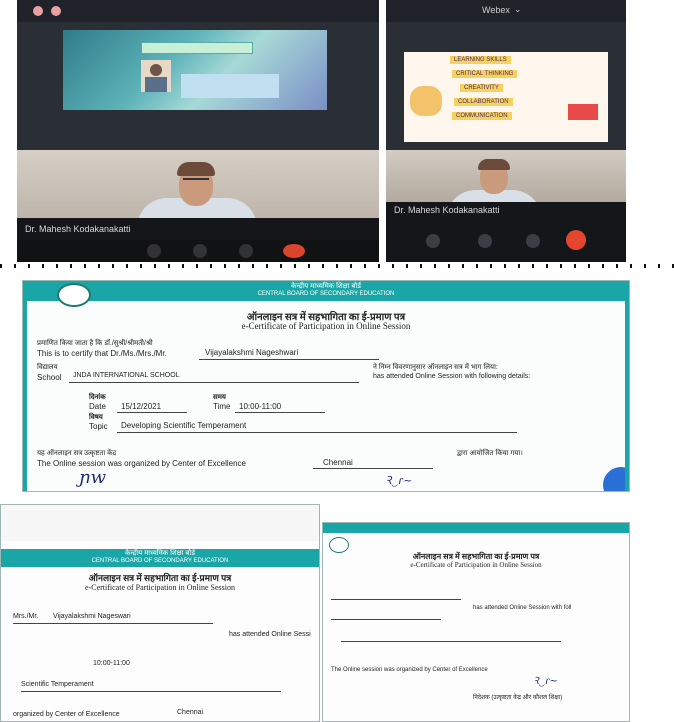 The image size is (674, 722). Describe the element at coordinates (184, 425) in the screenshot. I see `topic-value: Developing Scientific Temperament` at that location.